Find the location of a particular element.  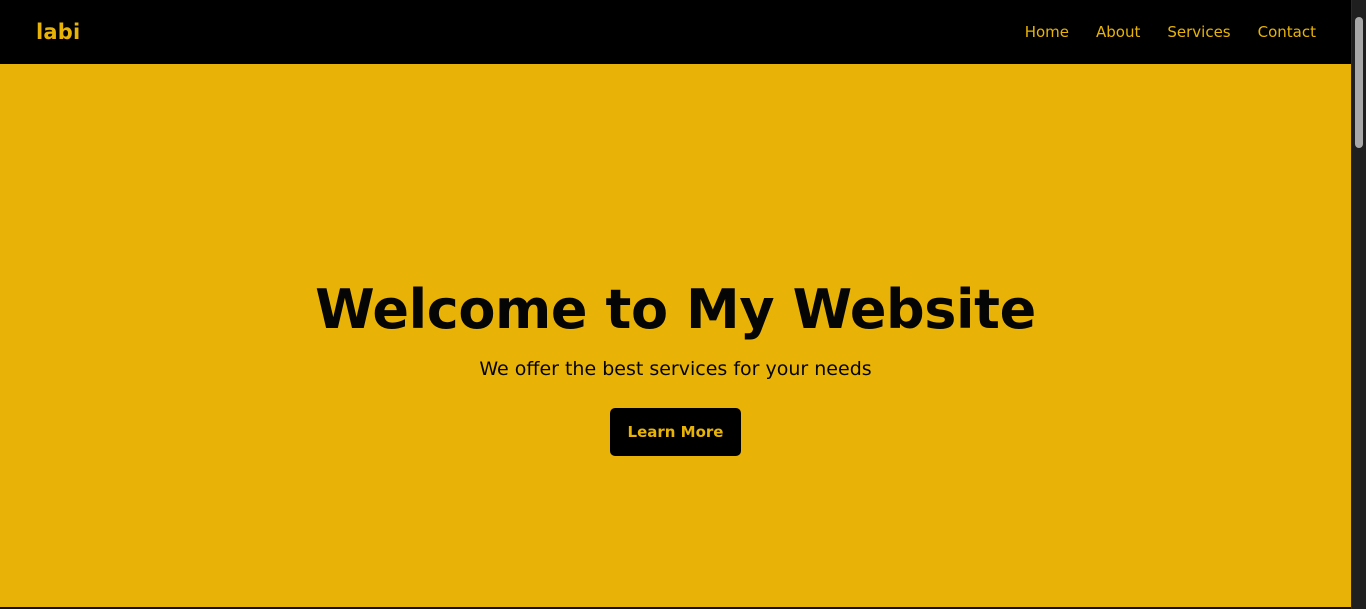

hero-title: Welcome to My Website is located at coordinates (675, 309).